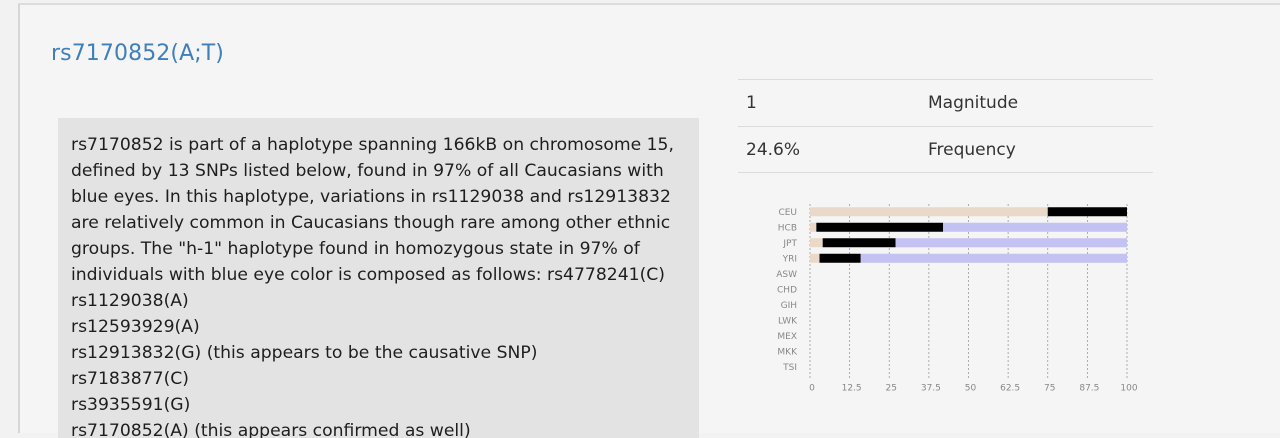 Image resolution: width=1280 pixels, height=438 pixels. What do you see at coordinates (1049, 389) in the screenshot?
I see `x-tick-label: 75` at bounding box center [1049, 389].